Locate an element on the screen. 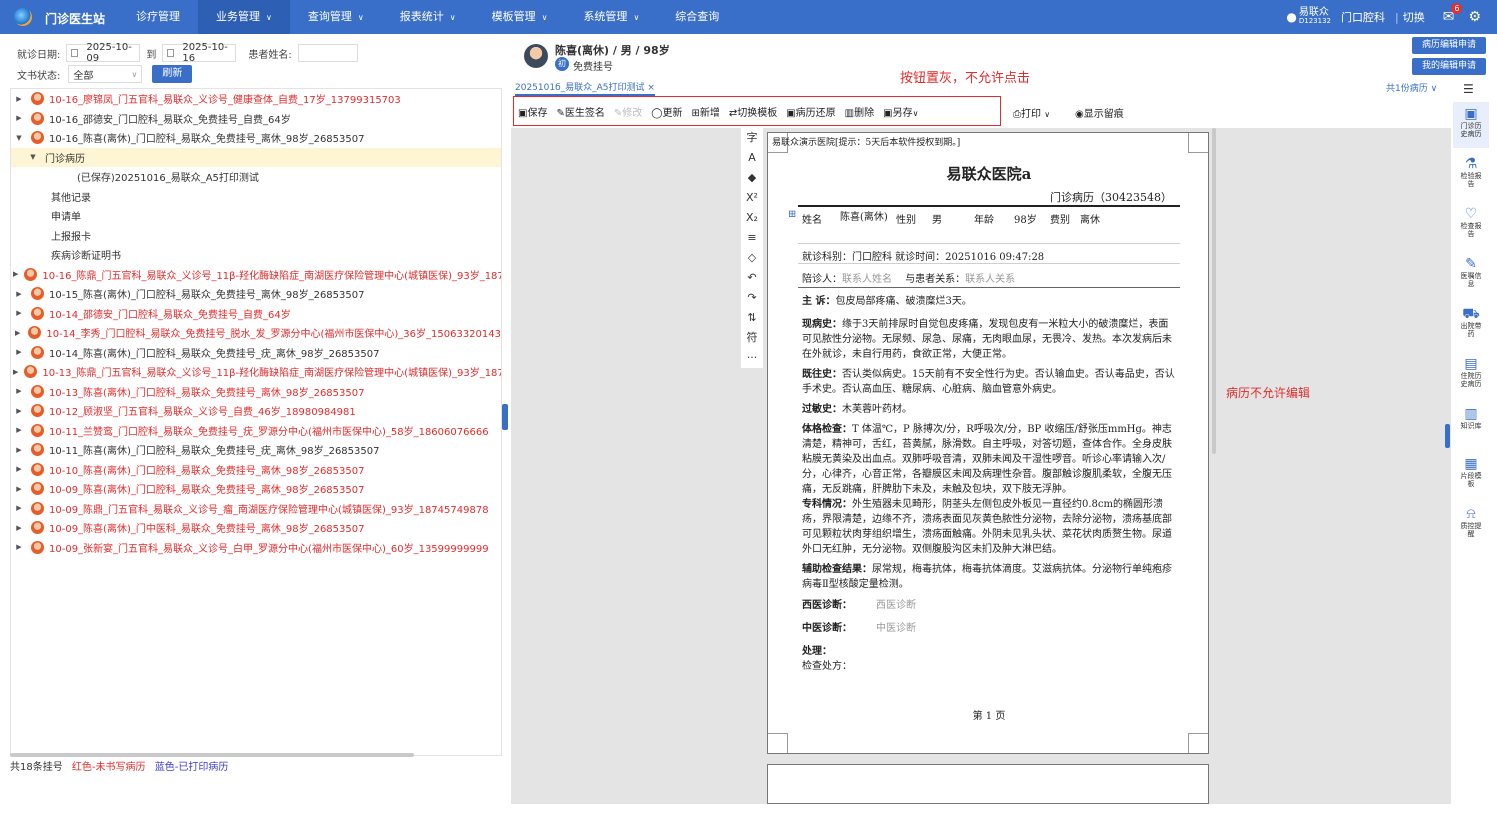 Image resolution: width=1497 pixels, height=828 pixels. expand-icon: ⊞ is located at coordinates (792, 214).